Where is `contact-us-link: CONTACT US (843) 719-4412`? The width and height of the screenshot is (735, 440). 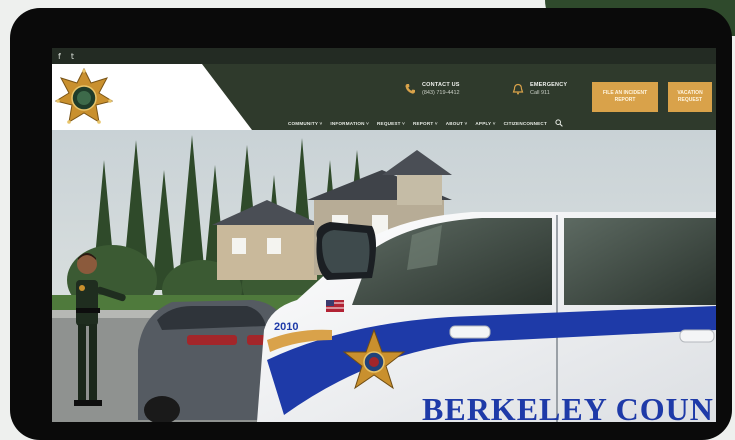
contact-us-link: CONTACT US (843) 719-4412 is located at coordinates (432, 89).